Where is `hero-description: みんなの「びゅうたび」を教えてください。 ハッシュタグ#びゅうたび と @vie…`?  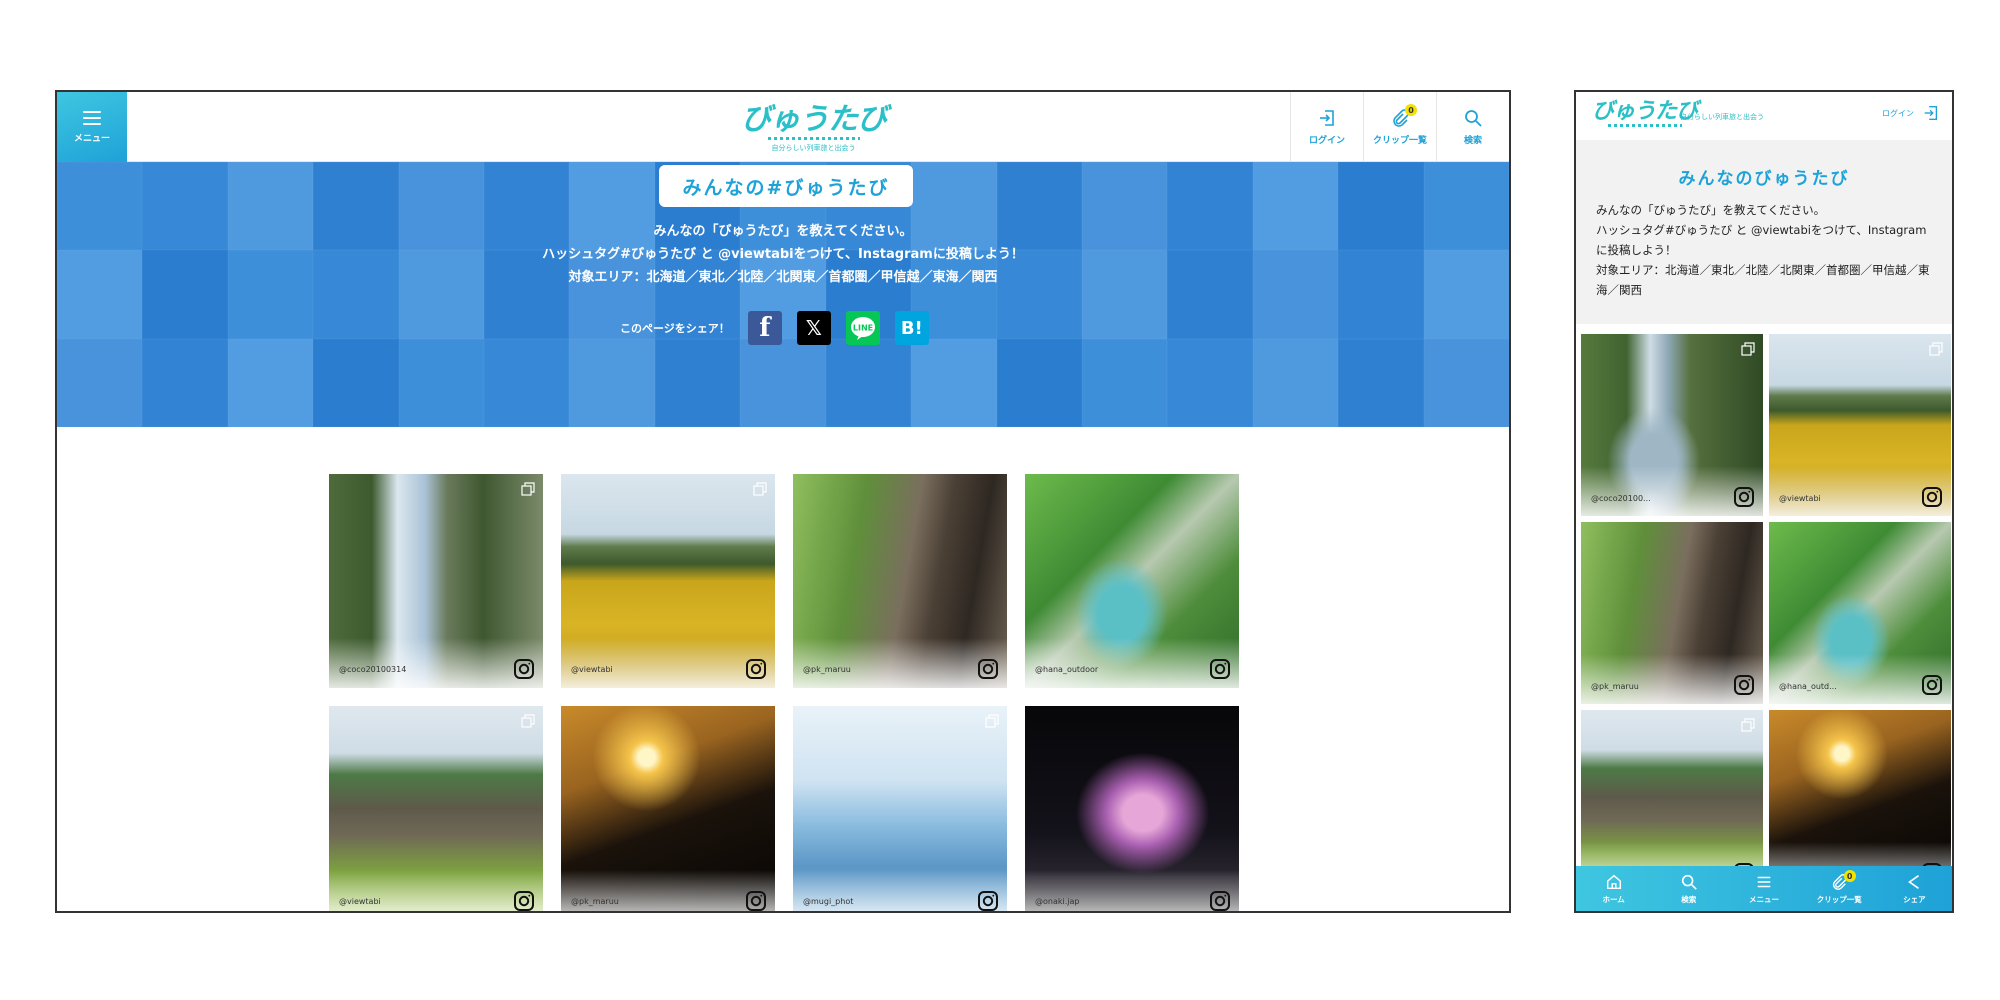 hero-description: みんなの「びゅうたび」を教えてください。 ハッシュタグ#びゅうたび と @vie… is located at coordinates (783, 254).